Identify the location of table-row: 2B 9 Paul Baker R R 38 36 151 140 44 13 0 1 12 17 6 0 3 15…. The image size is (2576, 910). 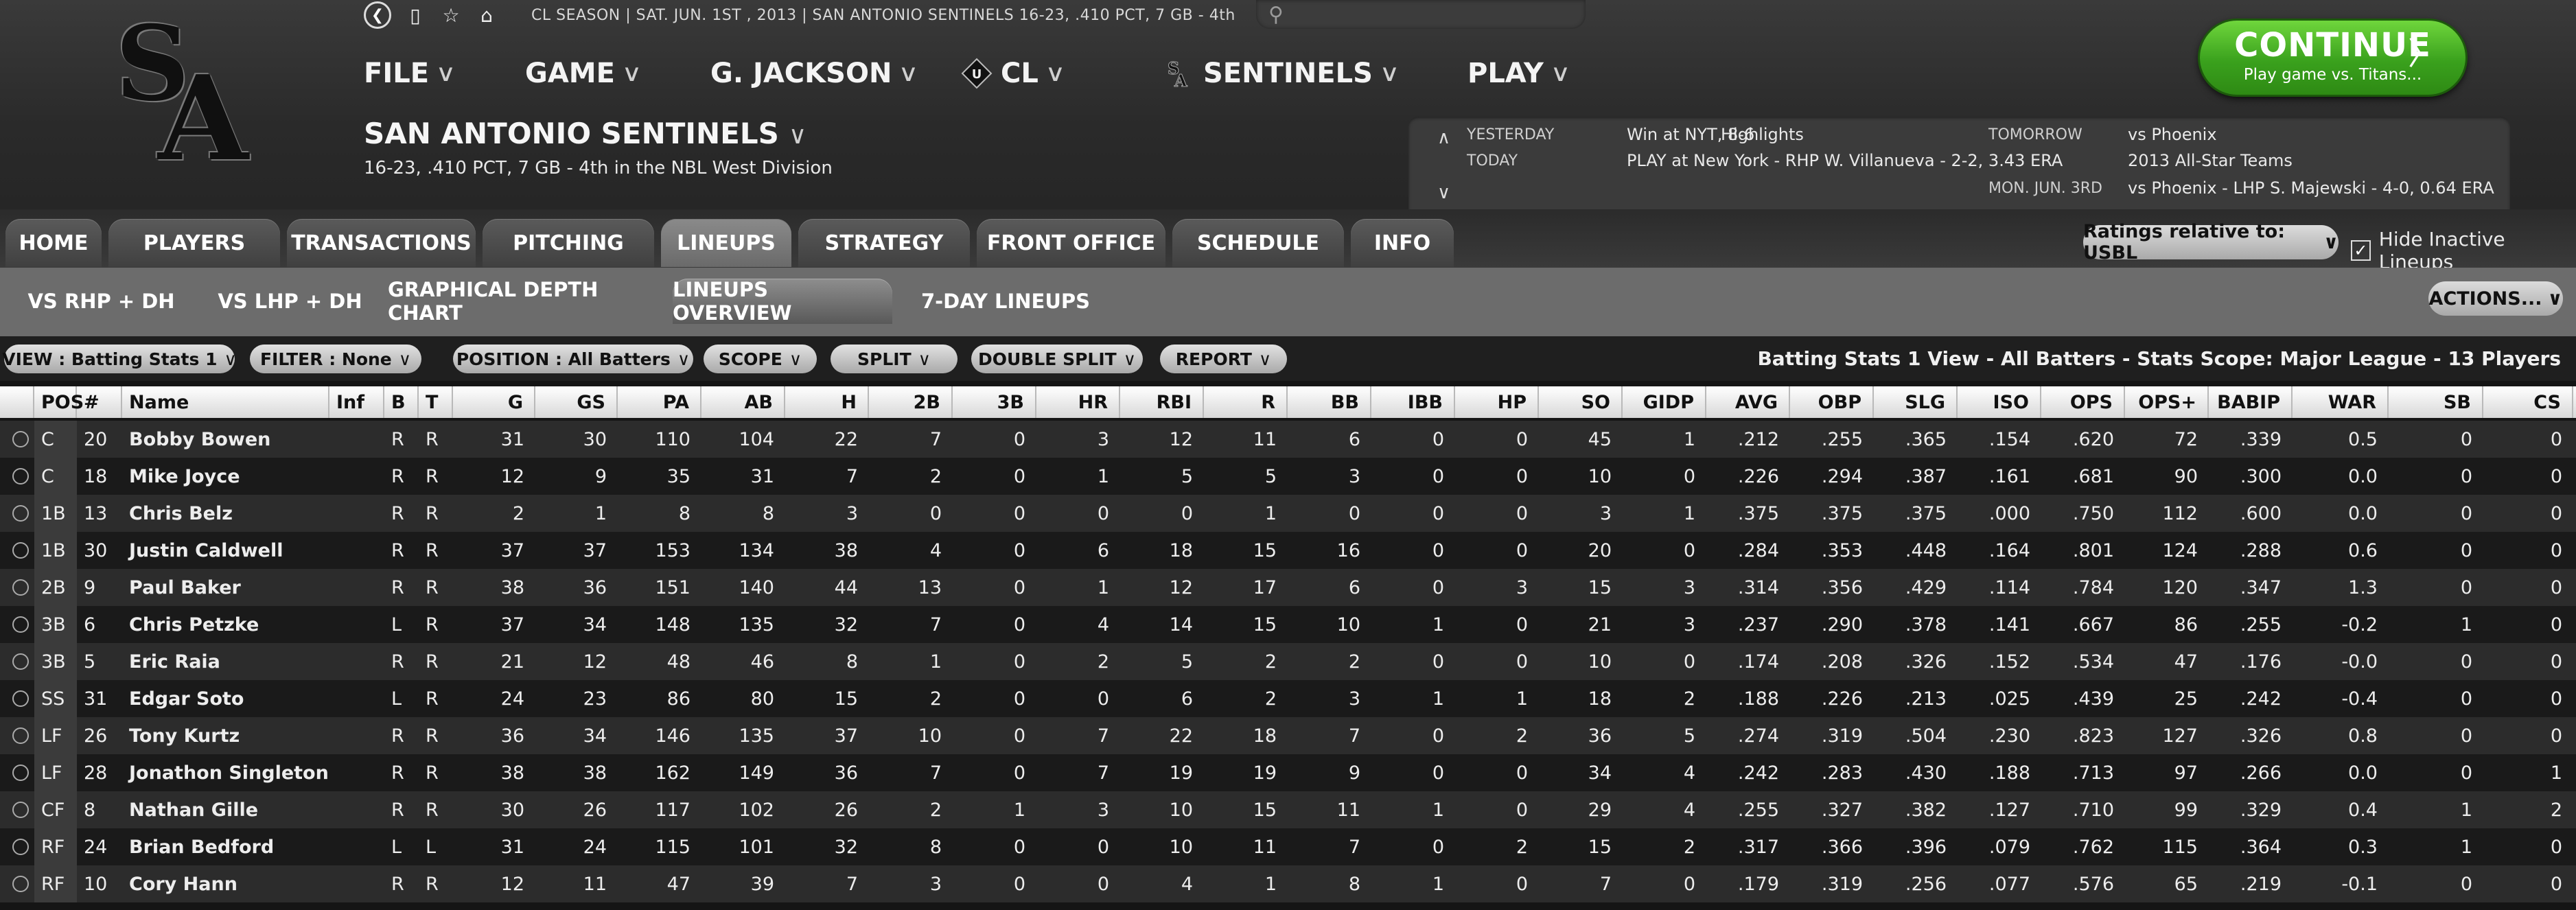
(1288, 587).